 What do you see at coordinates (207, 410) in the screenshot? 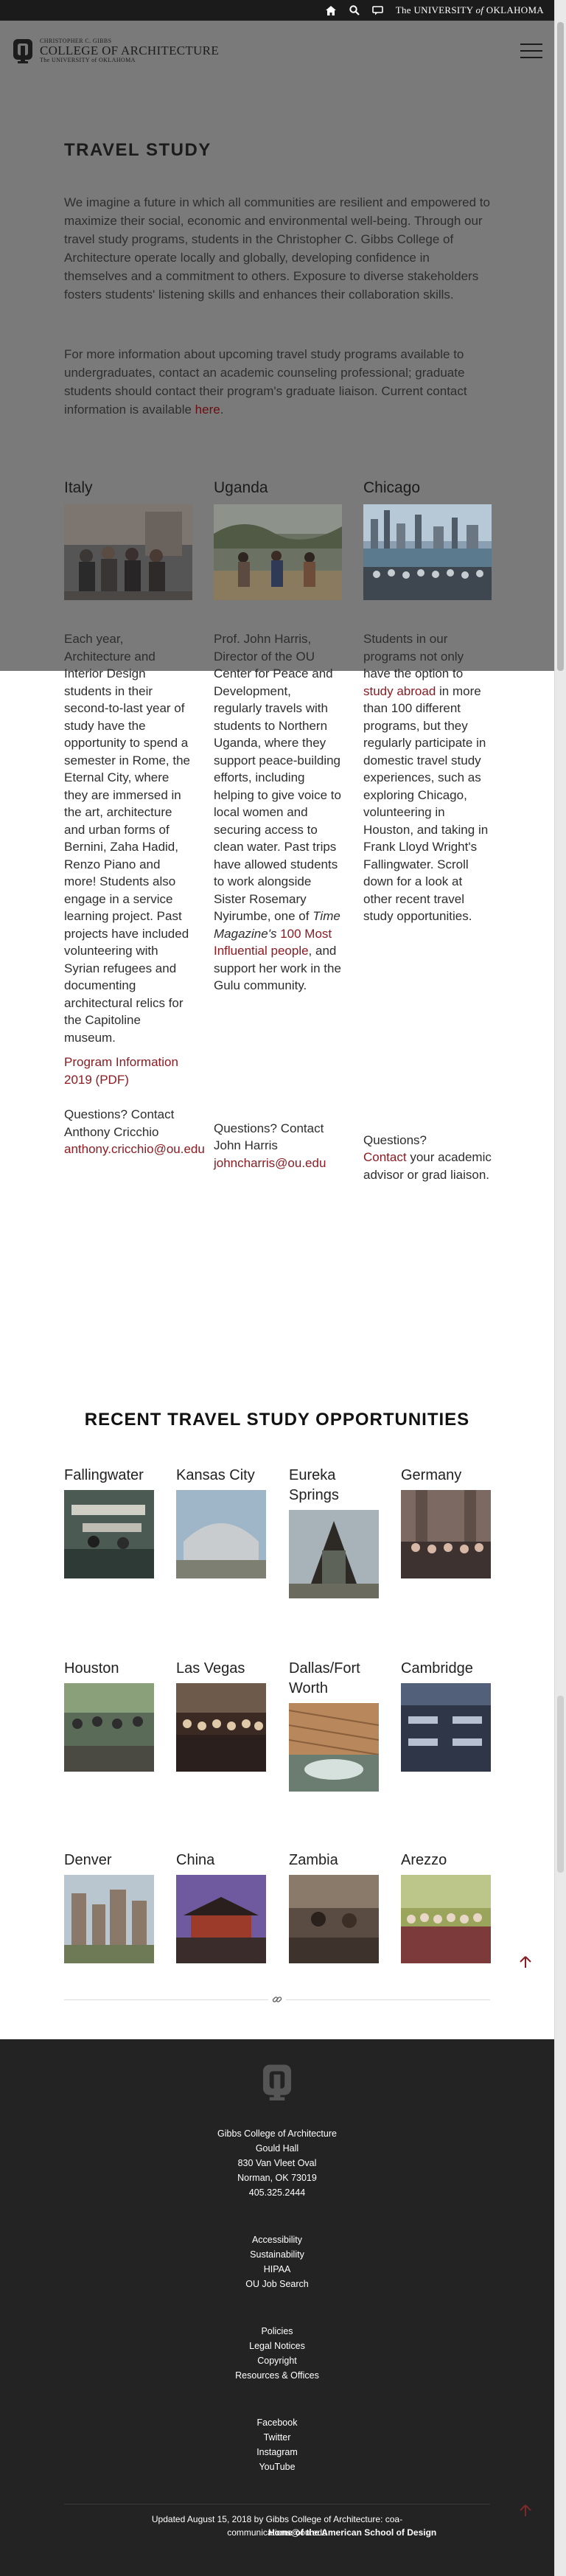
I see `contact-here-link: here` at bounding box center [207, 410].